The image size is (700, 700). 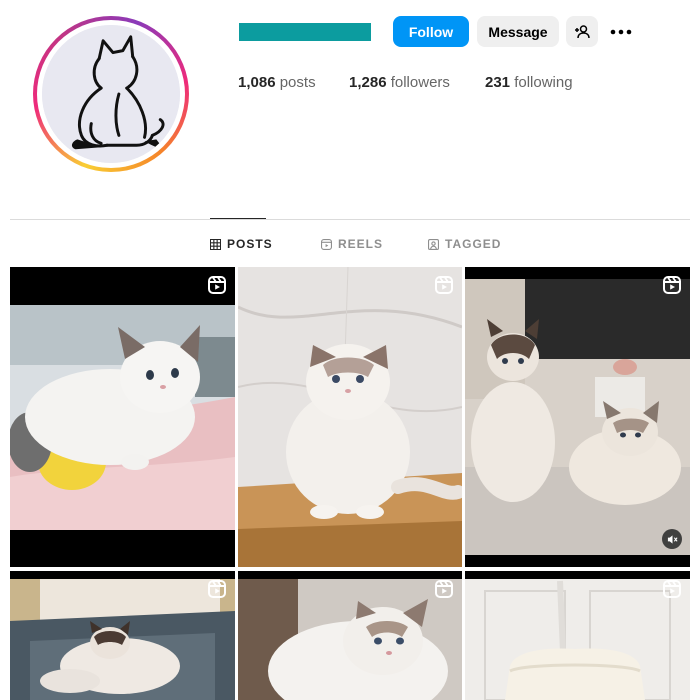 I want to click on following-count: 231 following, so click(x=529, y=82).